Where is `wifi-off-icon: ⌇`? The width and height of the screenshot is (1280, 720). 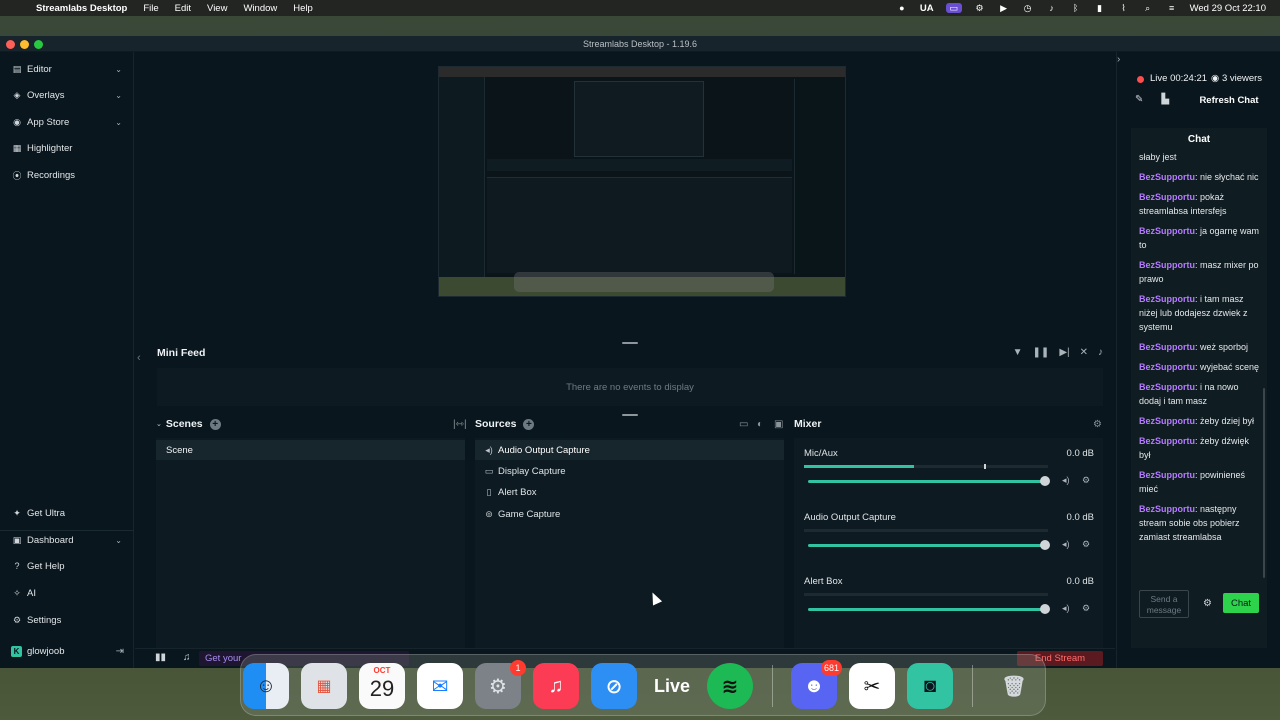 wifi-off-icon: ⌇ is located at coordinates (1124, 8).